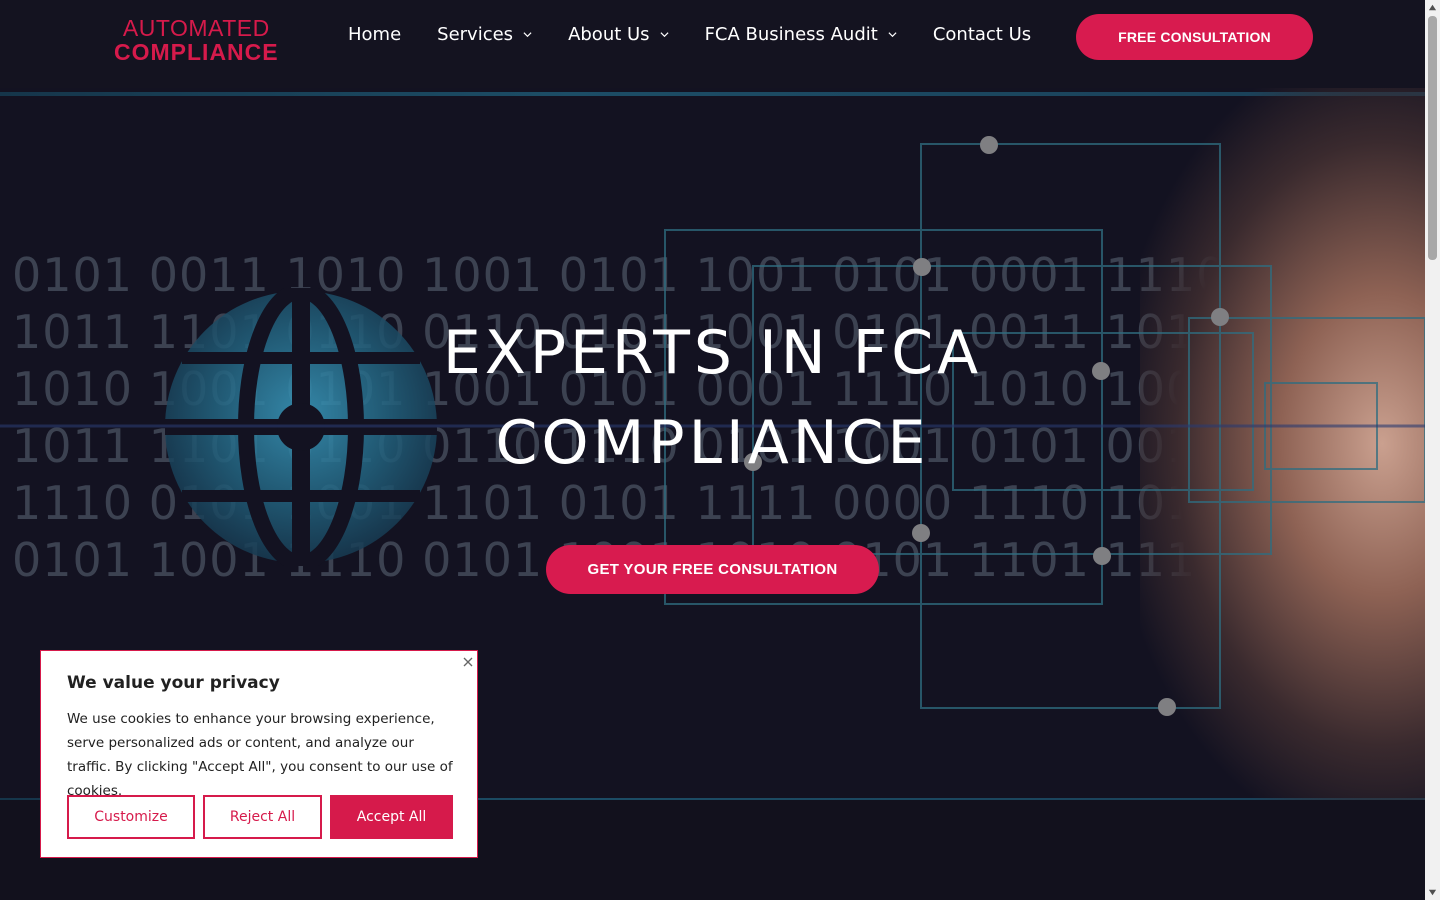  What do you see at coordinates (475, 34) in the screenshot?
I see `nav-label: Services` at bounding box center [475, 34].